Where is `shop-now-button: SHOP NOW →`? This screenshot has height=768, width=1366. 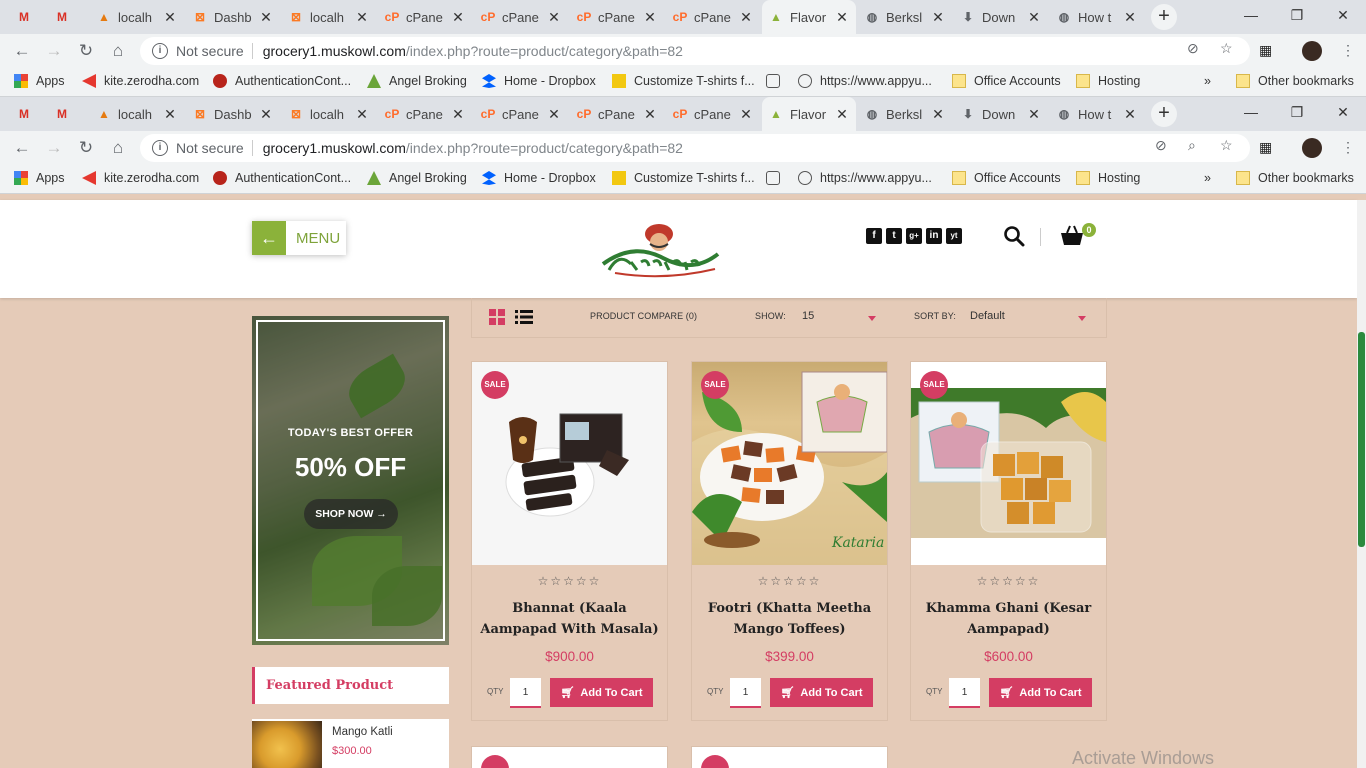
shop-now-button: SHOP NOW → is located at coordinates (351, 514).